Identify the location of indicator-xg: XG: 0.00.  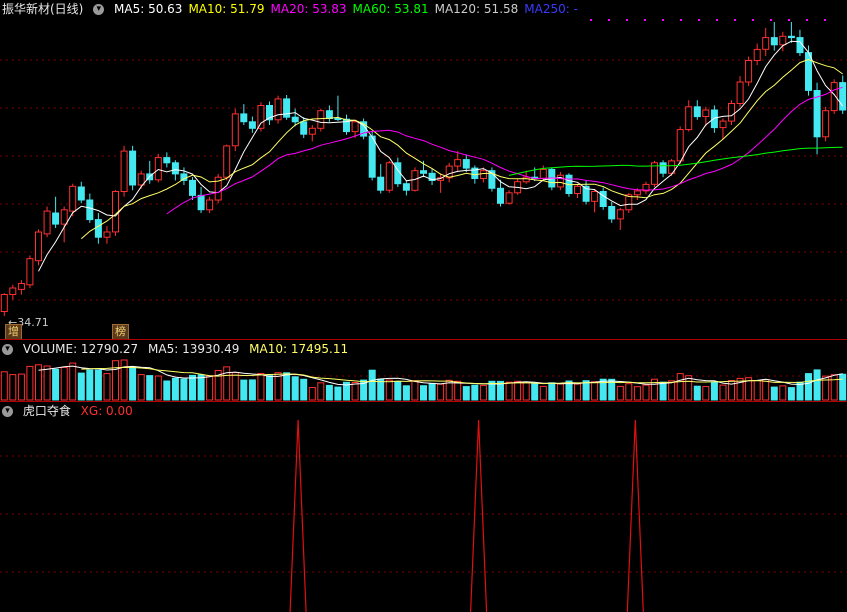
(106, 411).